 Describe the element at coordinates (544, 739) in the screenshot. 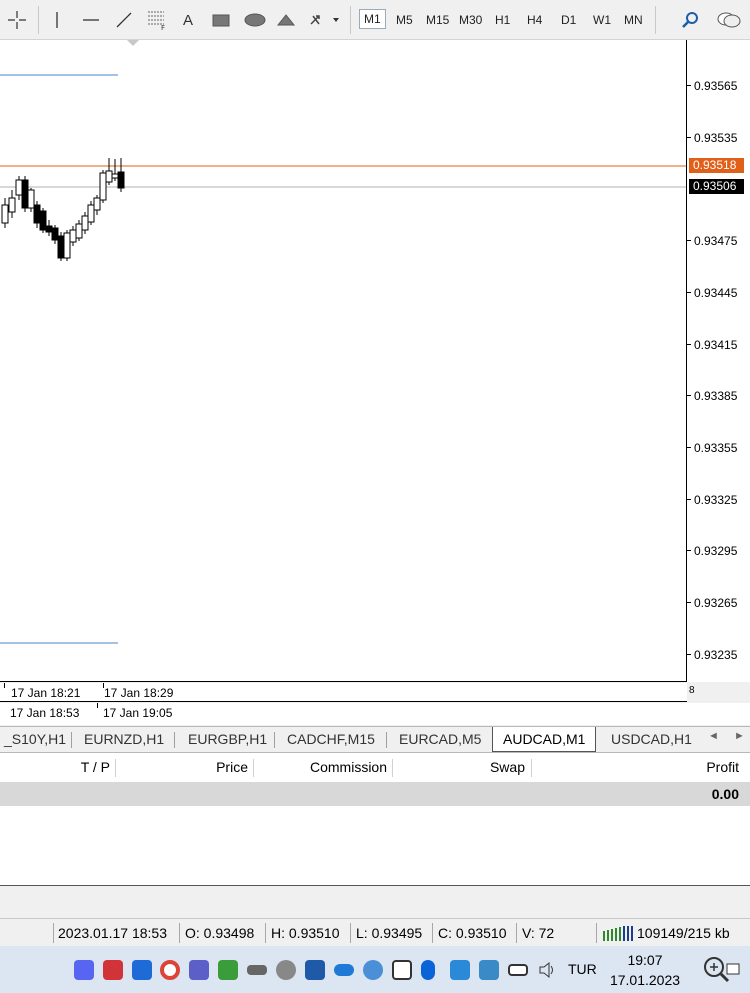

I see `tab-audcad-m1: AUDCAD,M1` at that location.